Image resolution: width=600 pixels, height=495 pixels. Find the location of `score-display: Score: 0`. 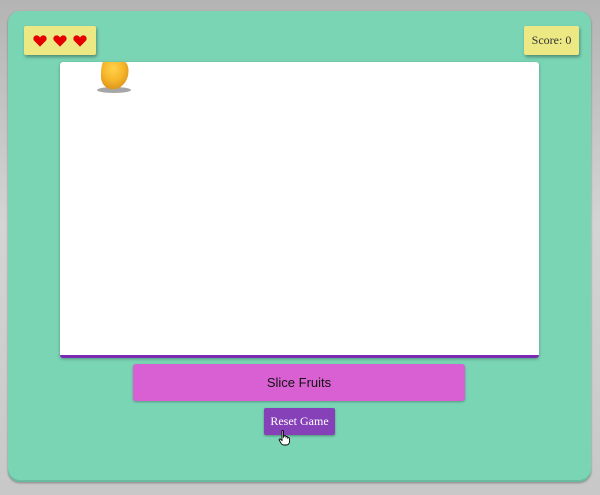

score-display: Score: 0 is located at coordinates (551, 40).